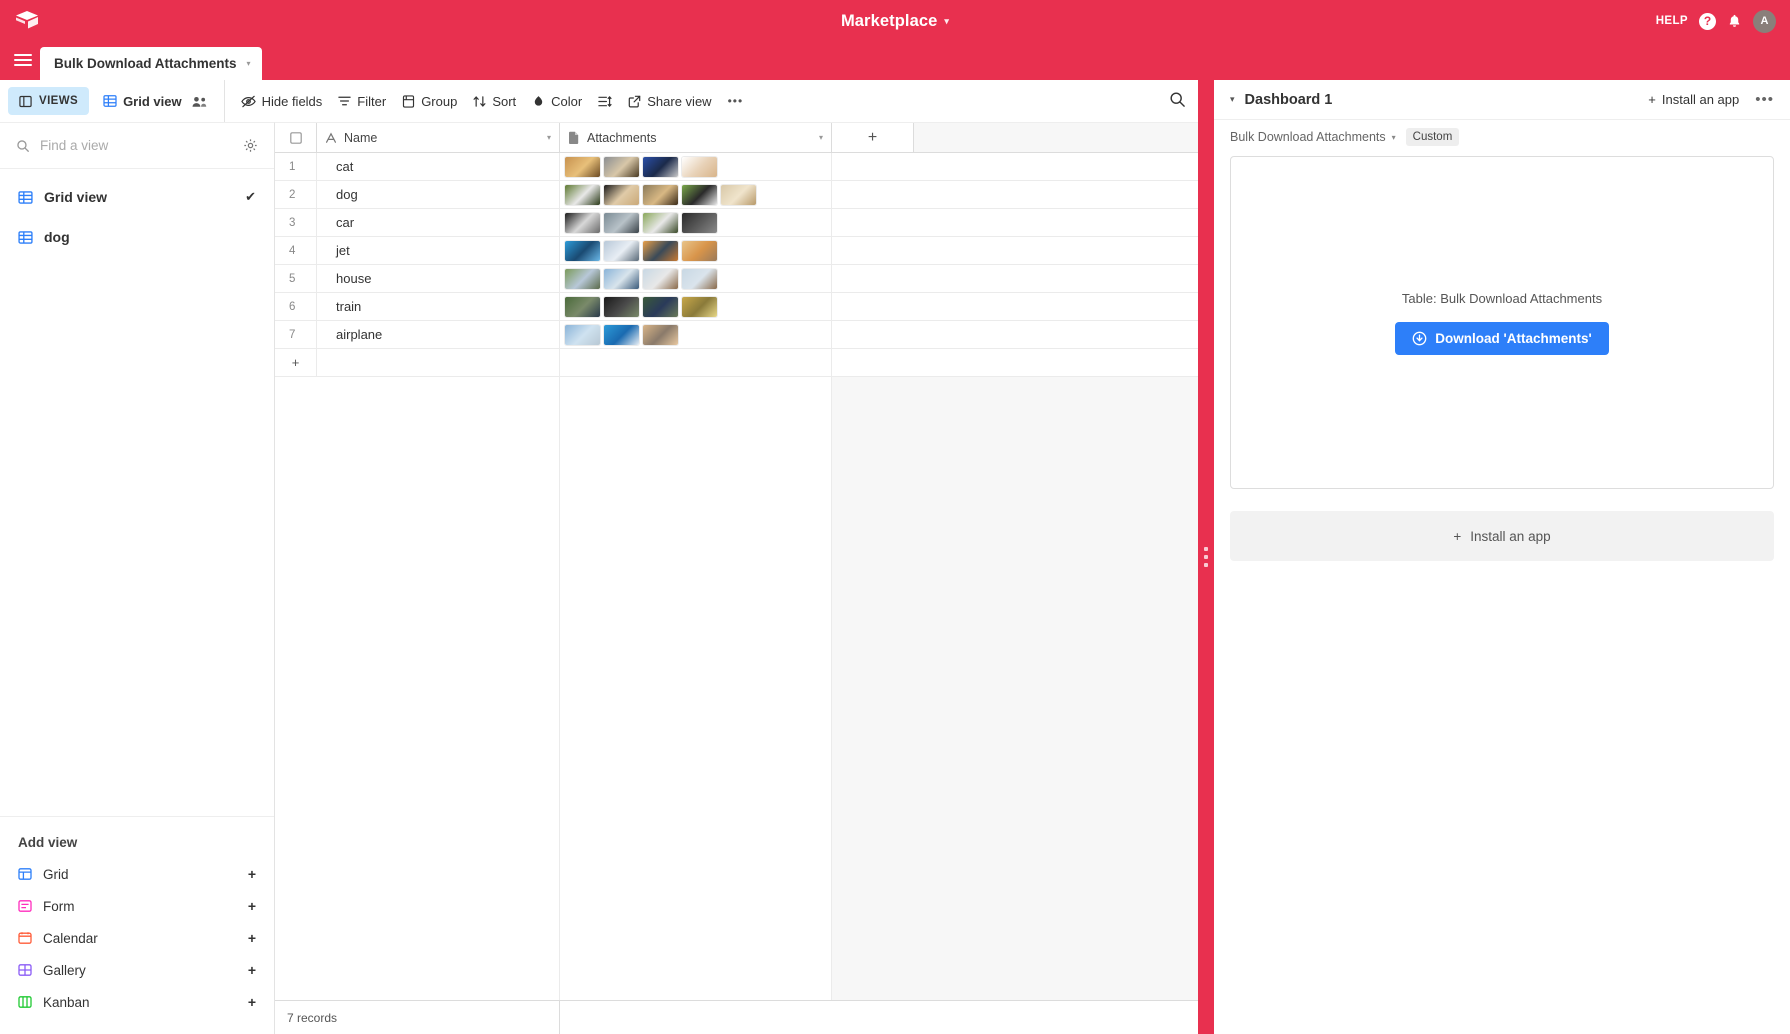 This screenshot has height=1034, width=1790. Describe the element at coordinates (438, 306) in the screenshot. I see `cell-name: train` at that location.